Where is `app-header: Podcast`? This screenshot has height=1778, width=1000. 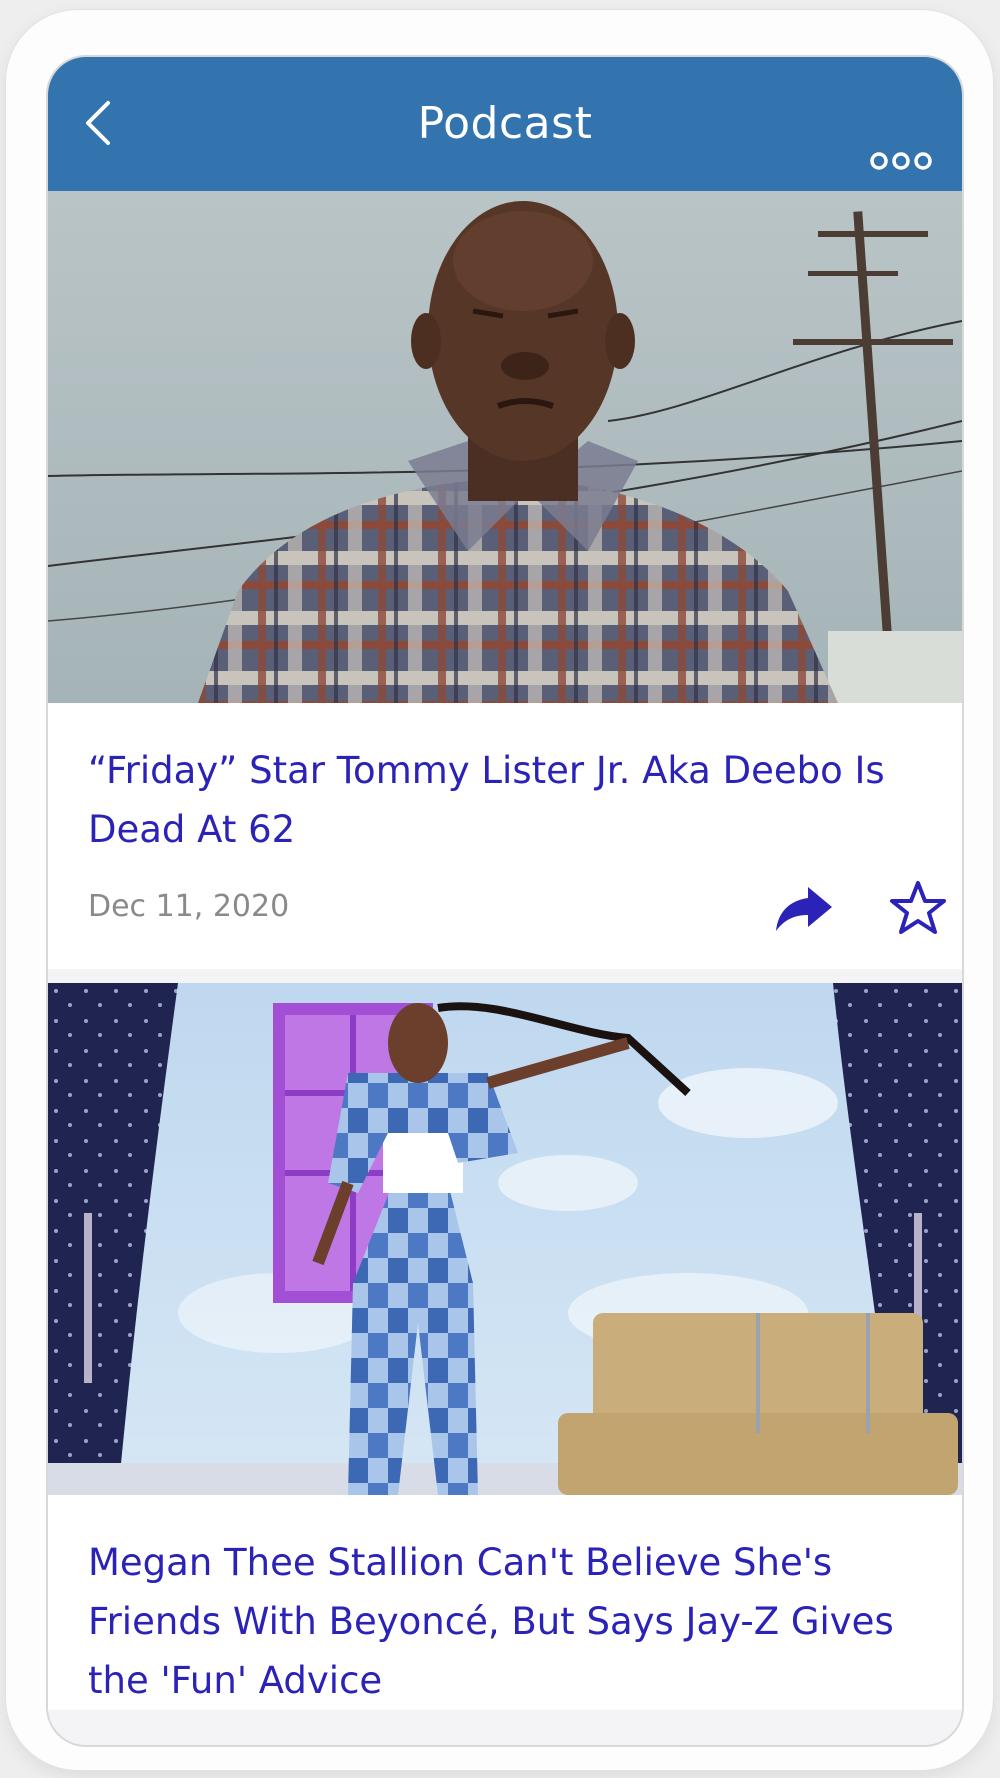
app-header: Podcast is located at coordinates (505, 124).